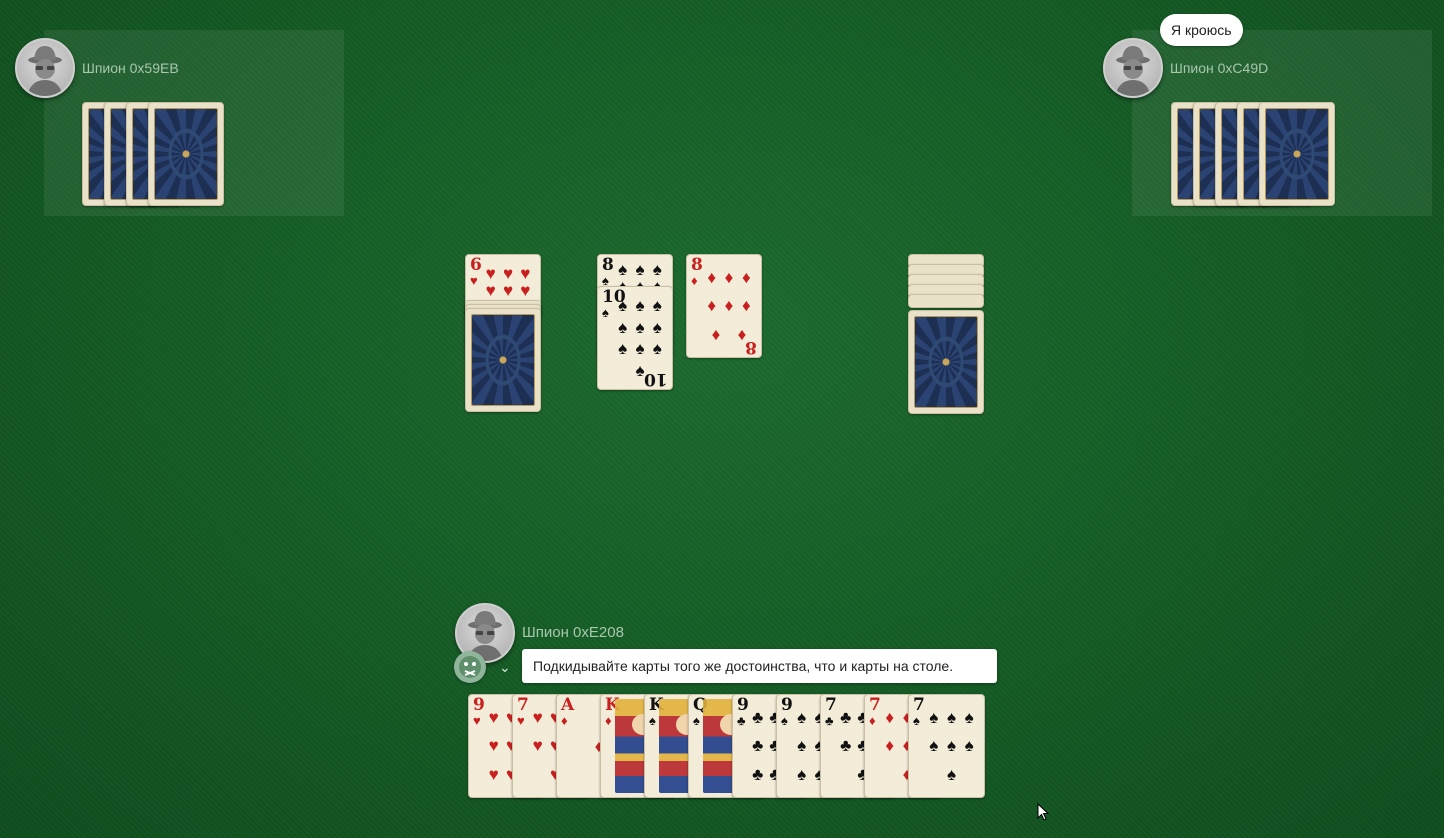 This screenshot has height=838, width=1444. I want to click on my-name: Шпион 0xE208, so click(573, 632).